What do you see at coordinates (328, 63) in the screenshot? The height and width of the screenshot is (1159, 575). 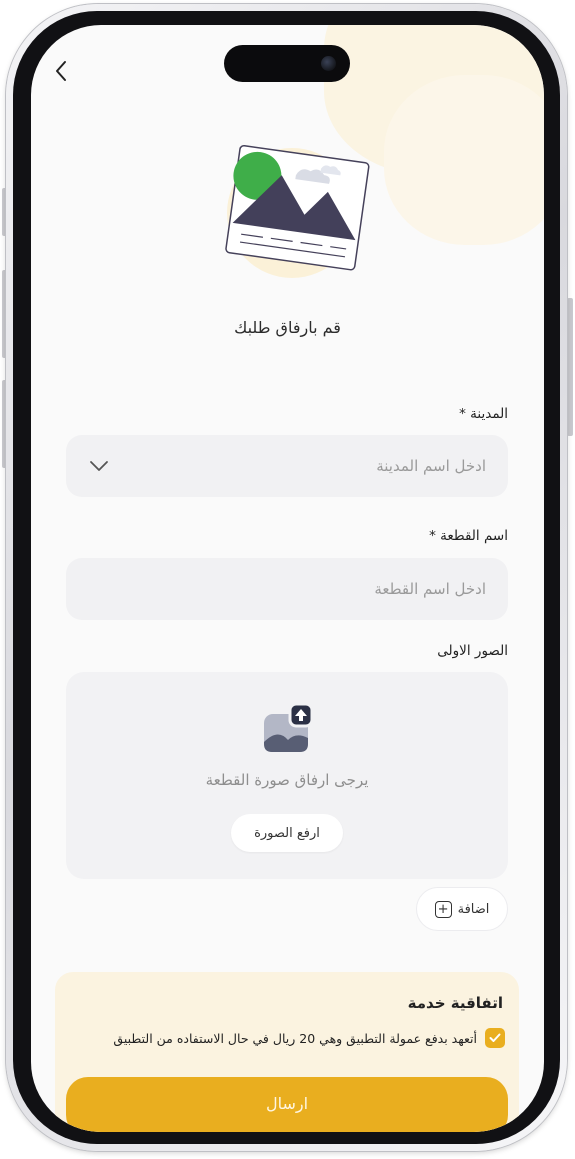 I see `front-camera` at bounding box center [328, 63].